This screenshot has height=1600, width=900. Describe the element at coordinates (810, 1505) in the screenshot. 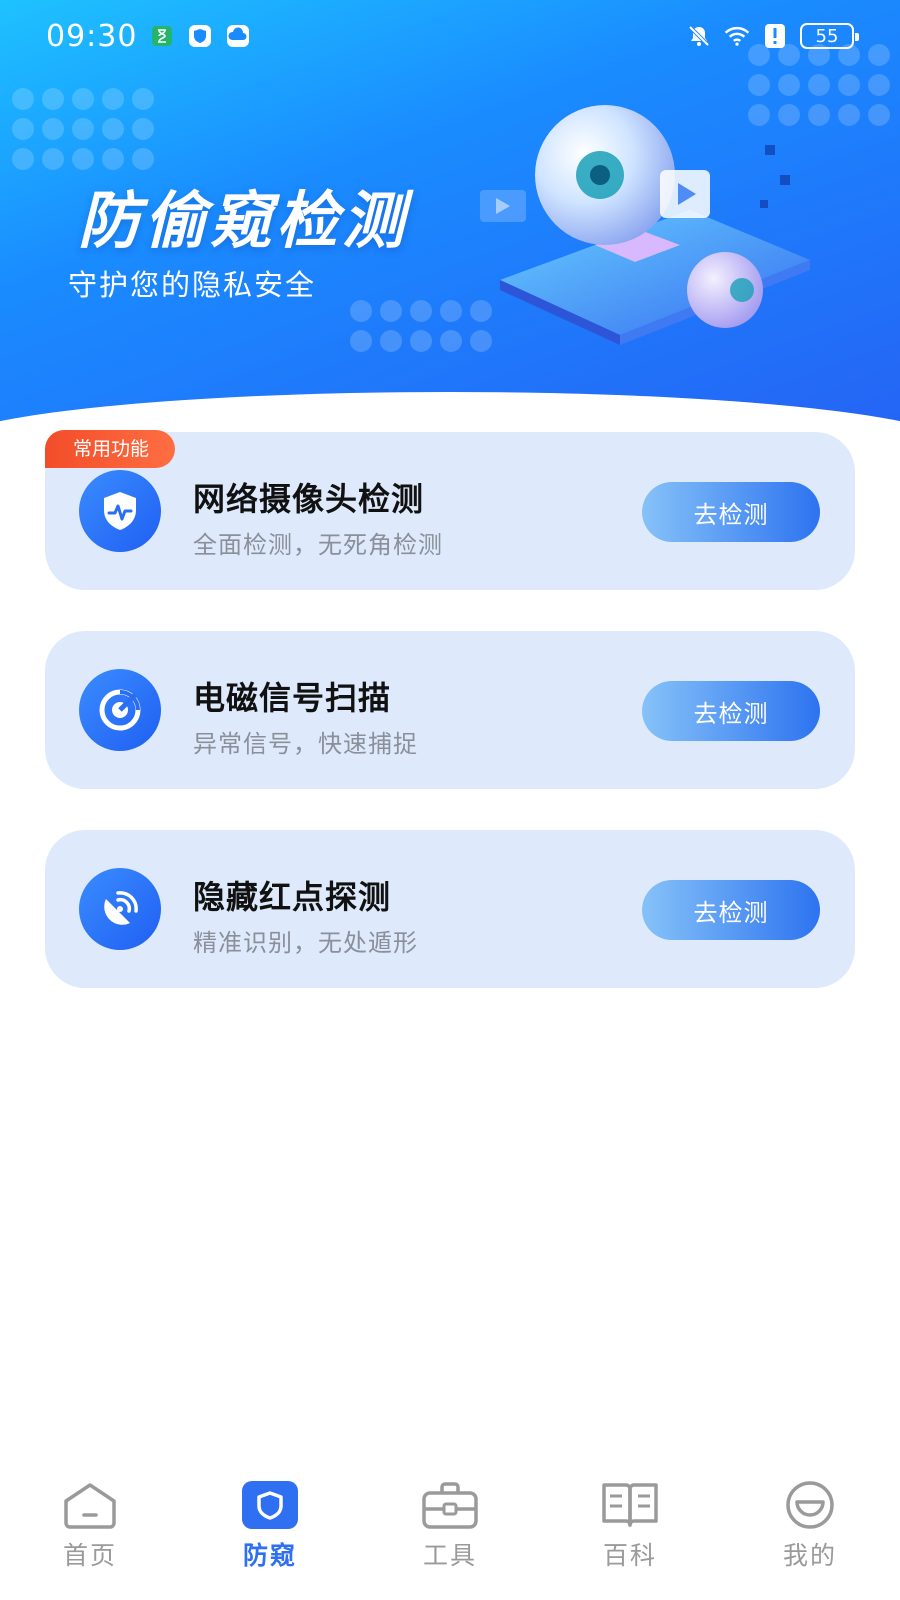

I see `smile-face-icon` at that location.